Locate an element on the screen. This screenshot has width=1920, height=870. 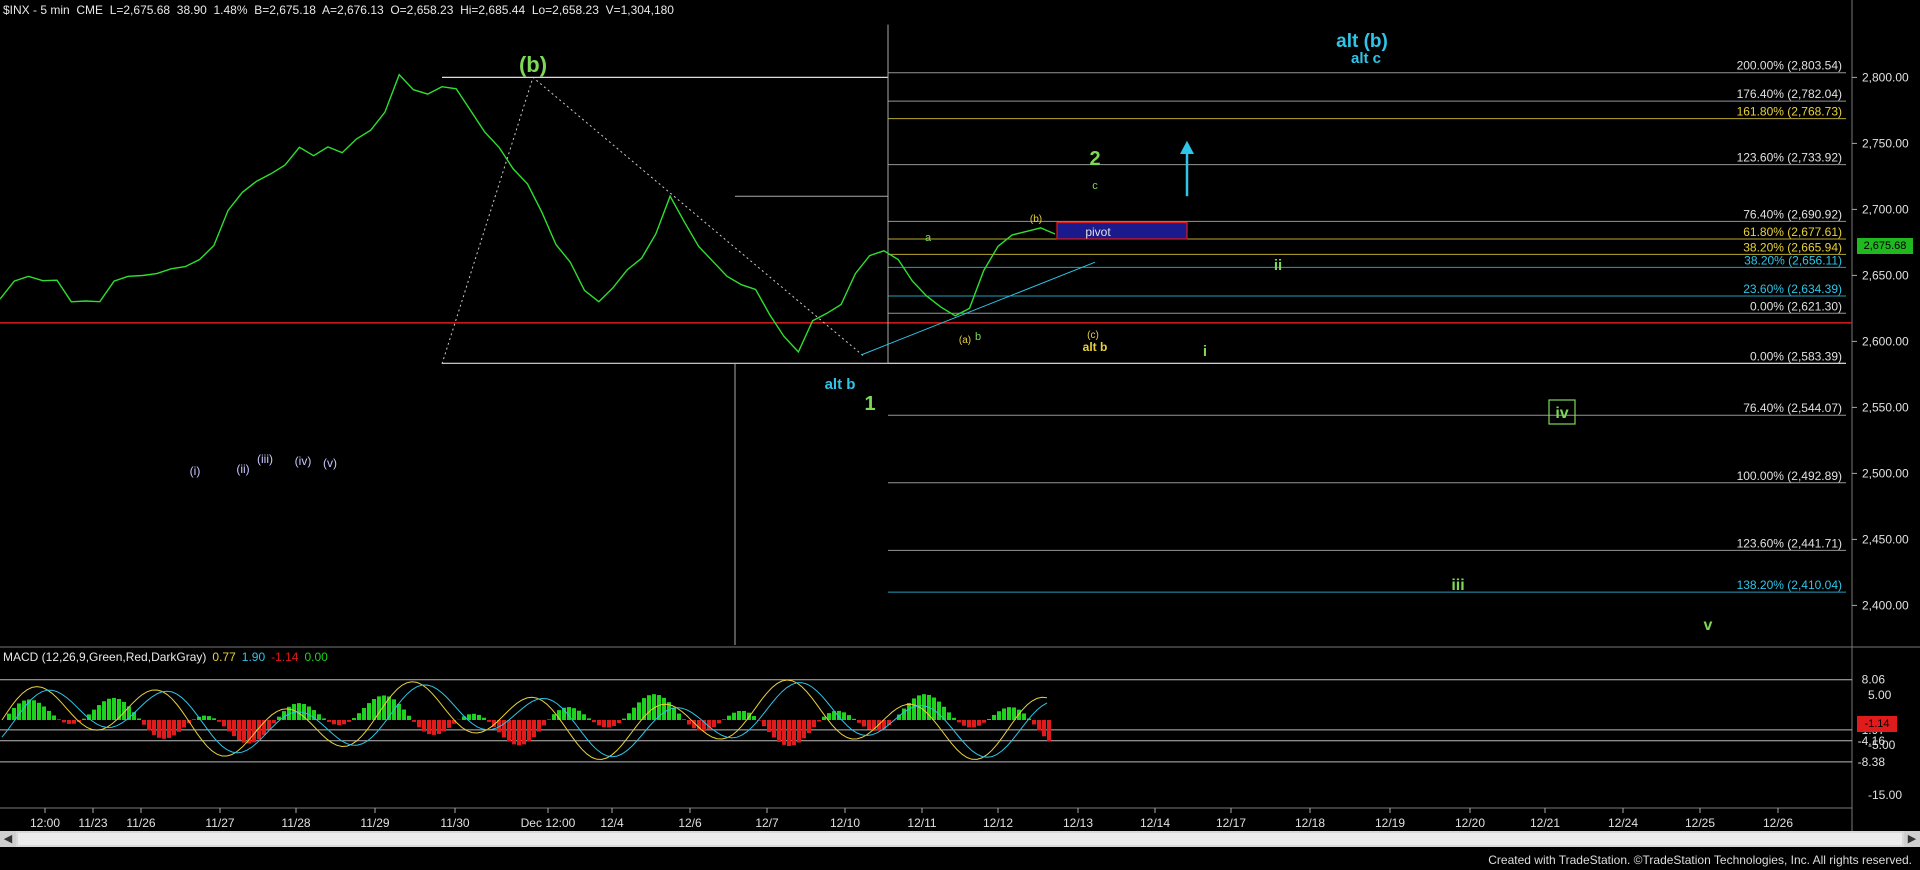
price-axis-label: 2,700.00 is located at coordinates (1885, 209).